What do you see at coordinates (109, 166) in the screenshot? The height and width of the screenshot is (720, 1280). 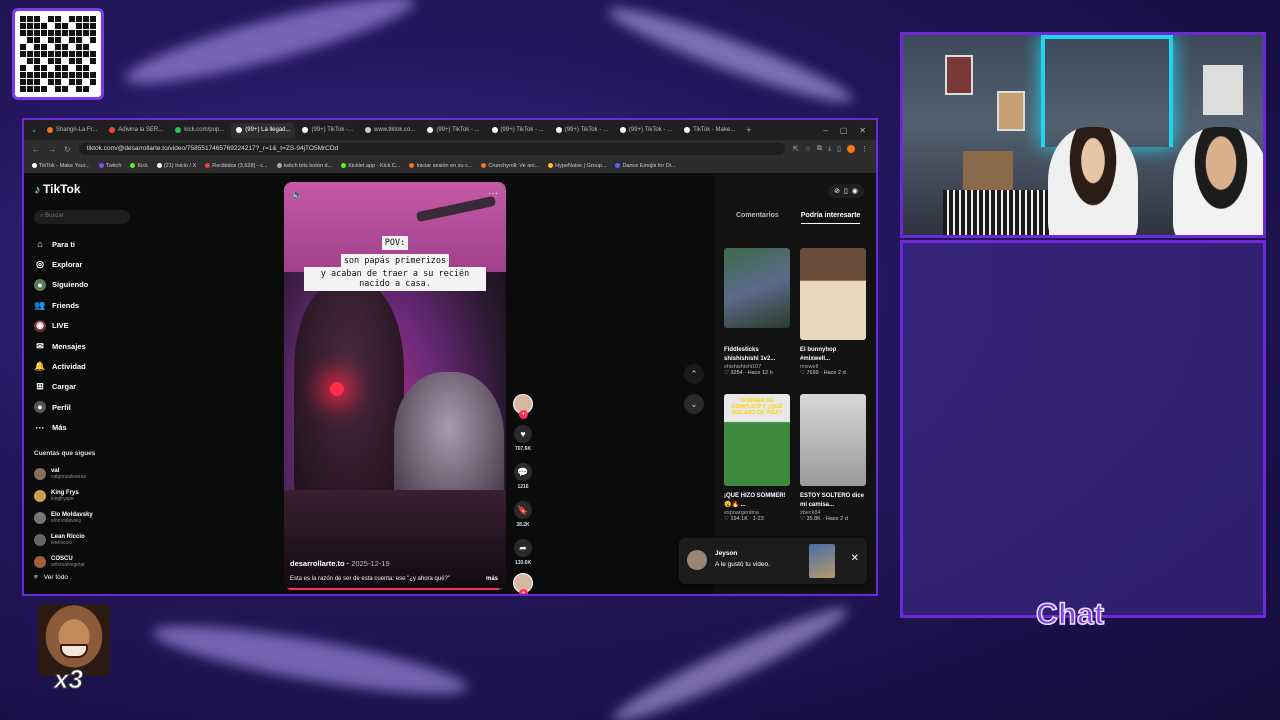 I see `bookmark-item: Twitch` at bounding box center [109, 166].